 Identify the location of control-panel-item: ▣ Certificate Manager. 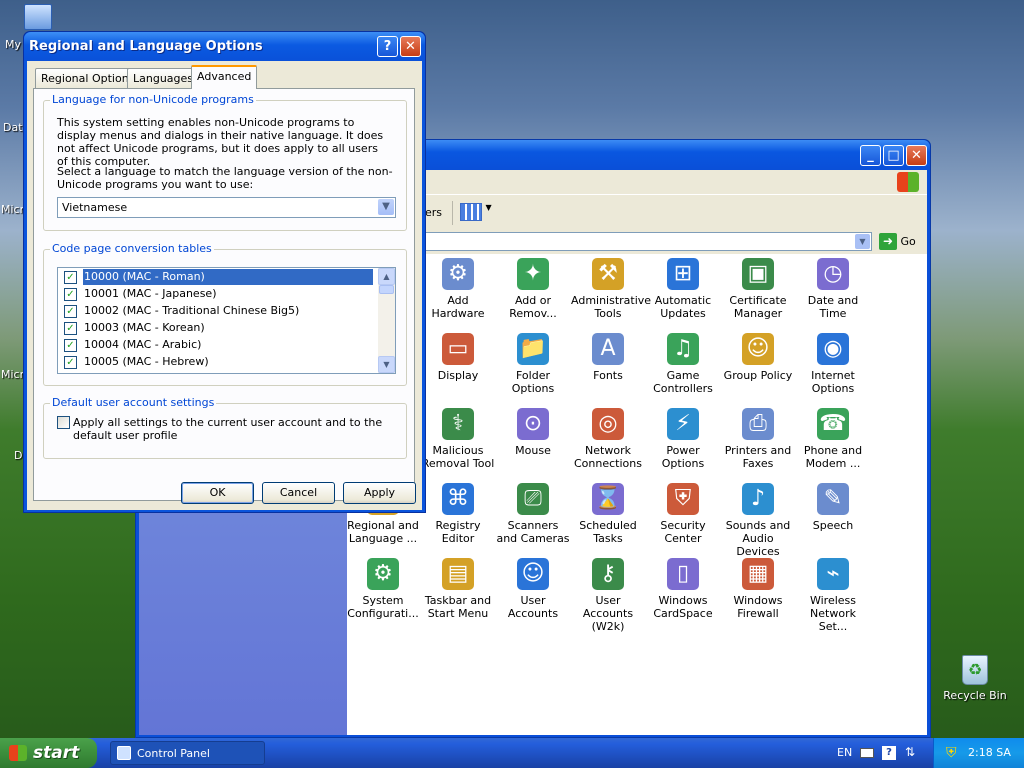
(758, 289).